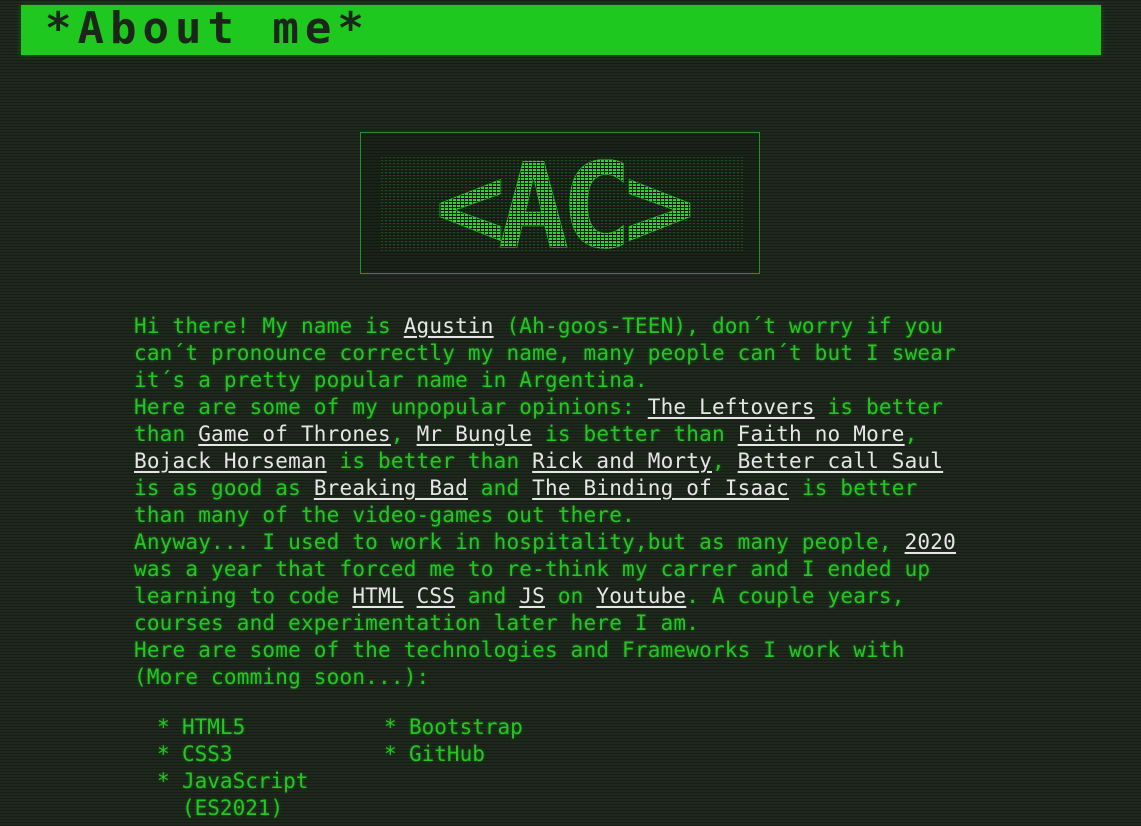 This screenshot has width=1141, height=826. Describe the element at coordinates (264, 727) in the screenshot. I see `list-item: * HTML5` at that location.